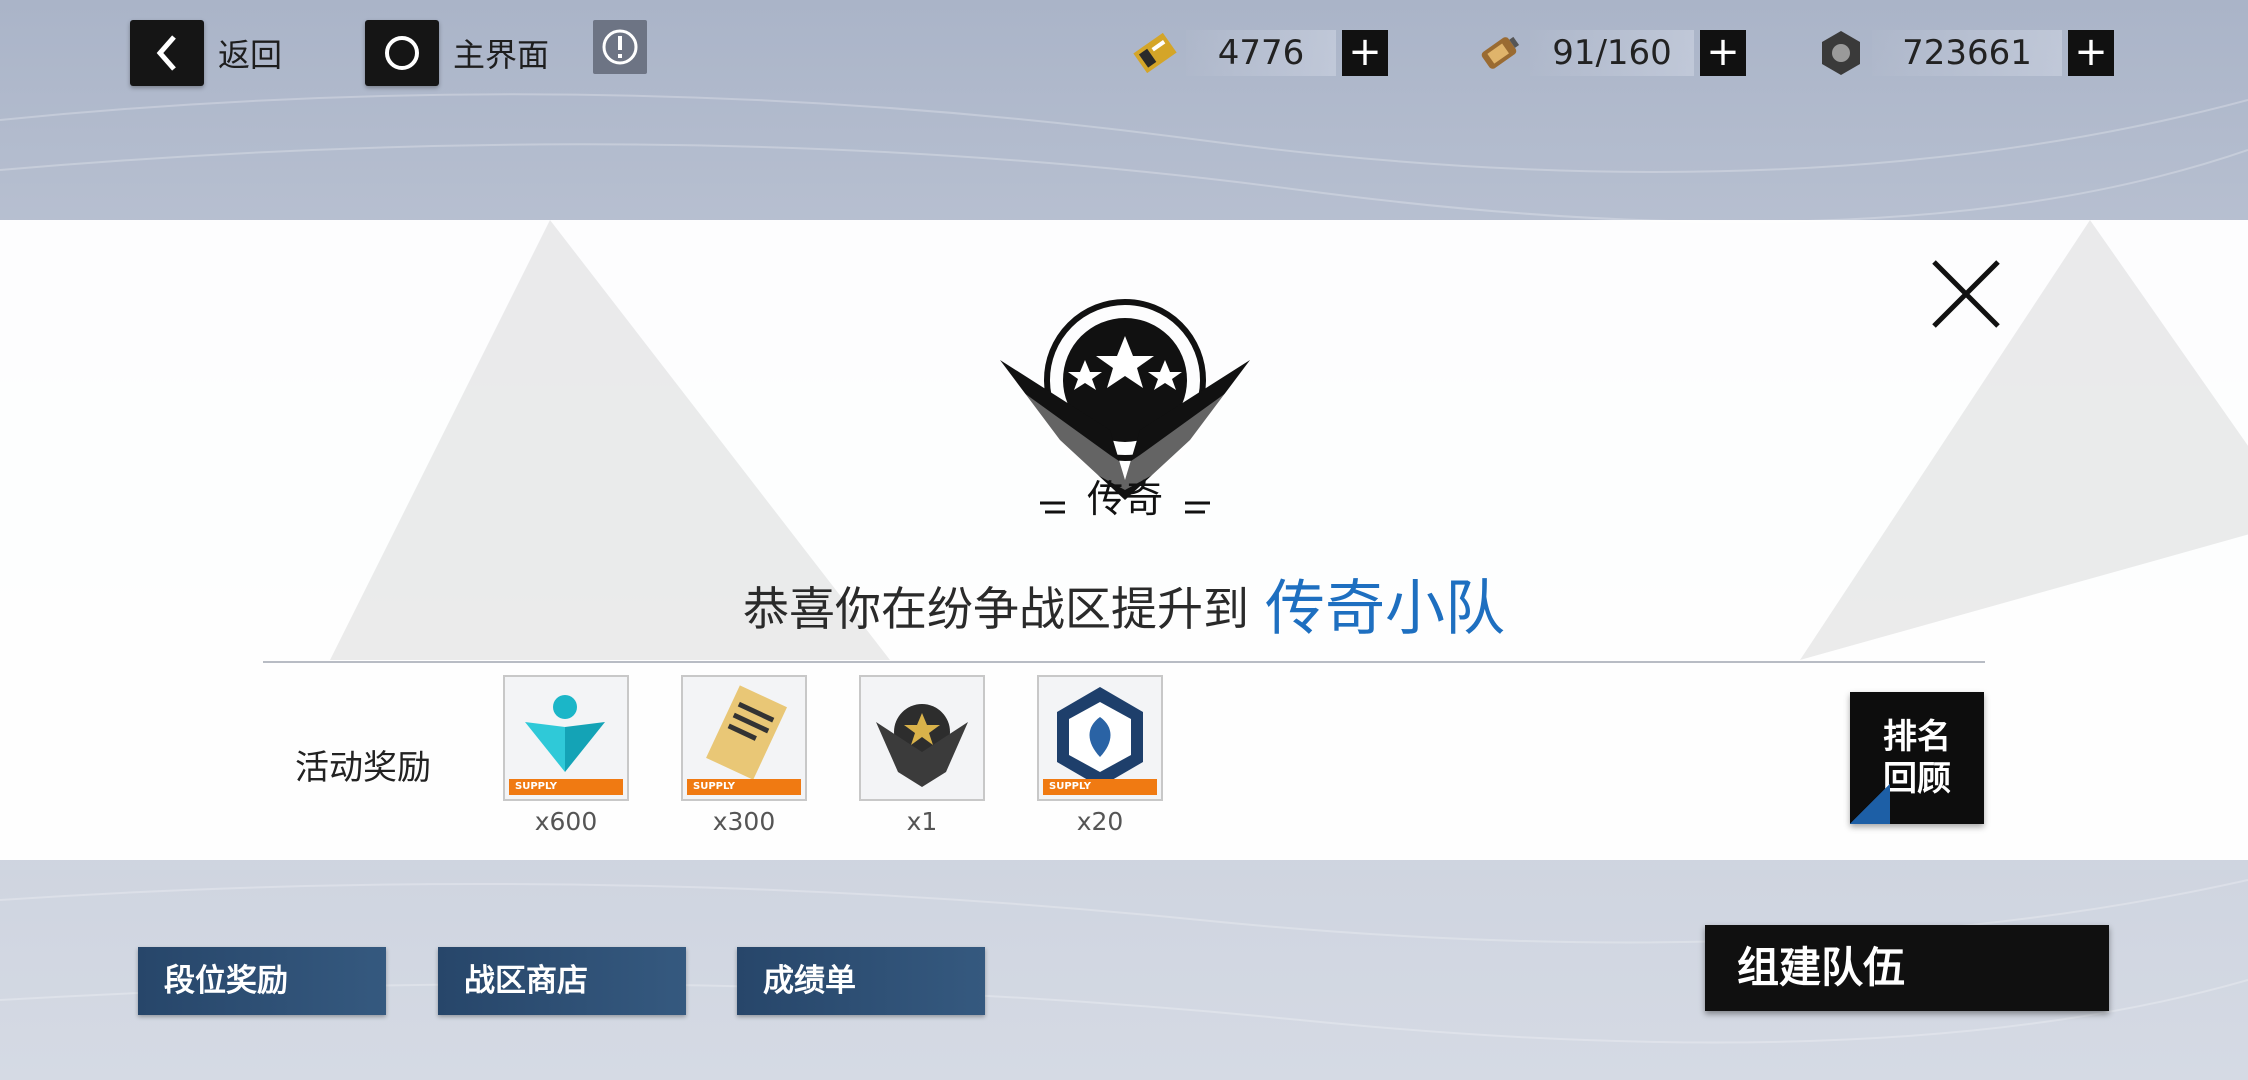 This screenshot has height=1080, width=2248. I want to click on info-button, so click(620, 47).